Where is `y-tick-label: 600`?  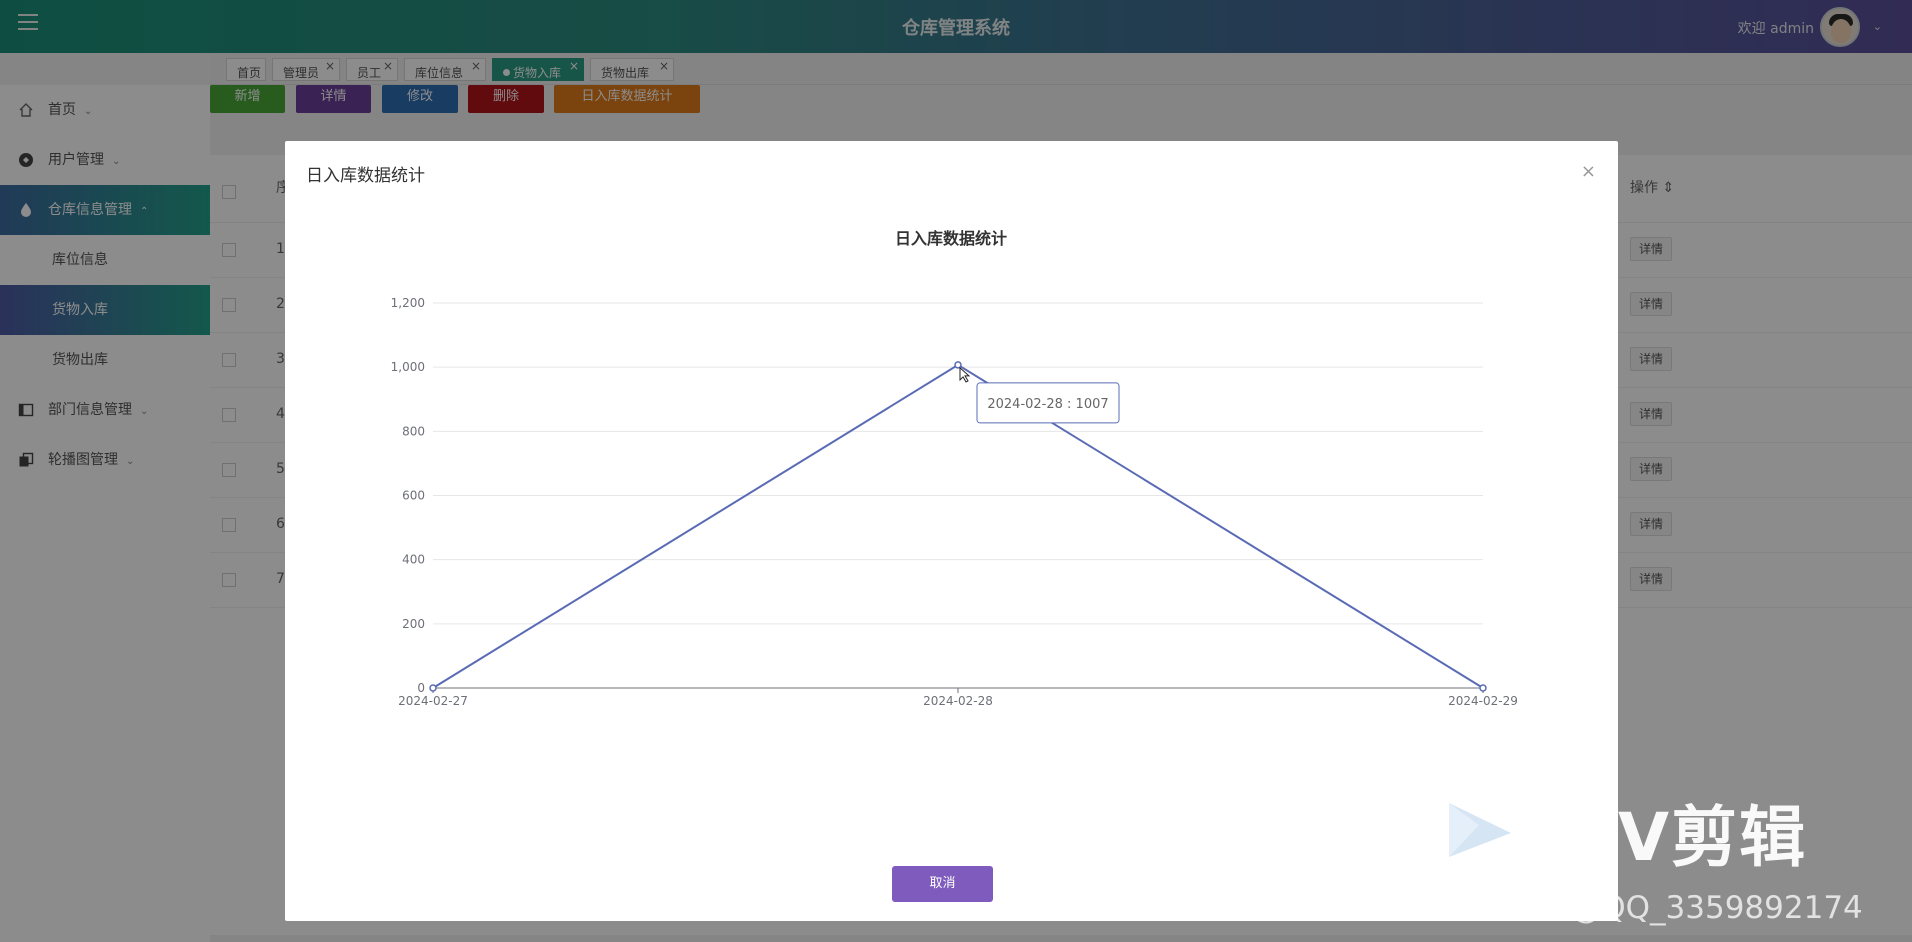 y-tick-label: 600 is located at coordinates (413, 496).